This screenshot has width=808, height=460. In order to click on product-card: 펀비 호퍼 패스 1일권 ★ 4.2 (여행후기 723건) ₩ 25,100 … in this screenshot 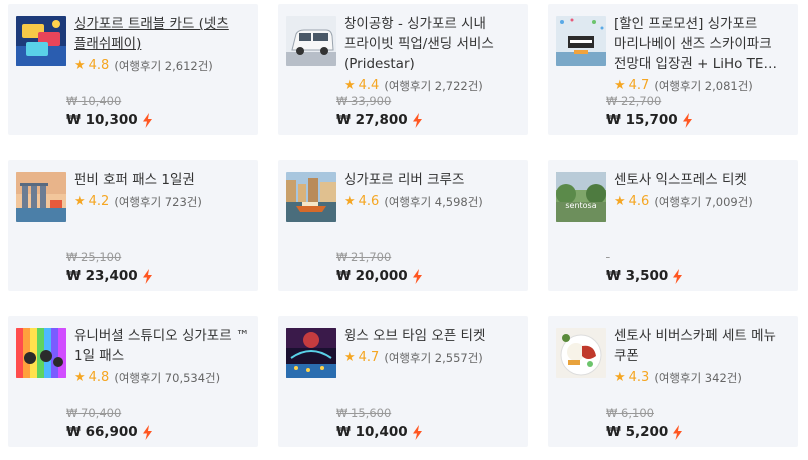, I will do `click(133, 225)`.